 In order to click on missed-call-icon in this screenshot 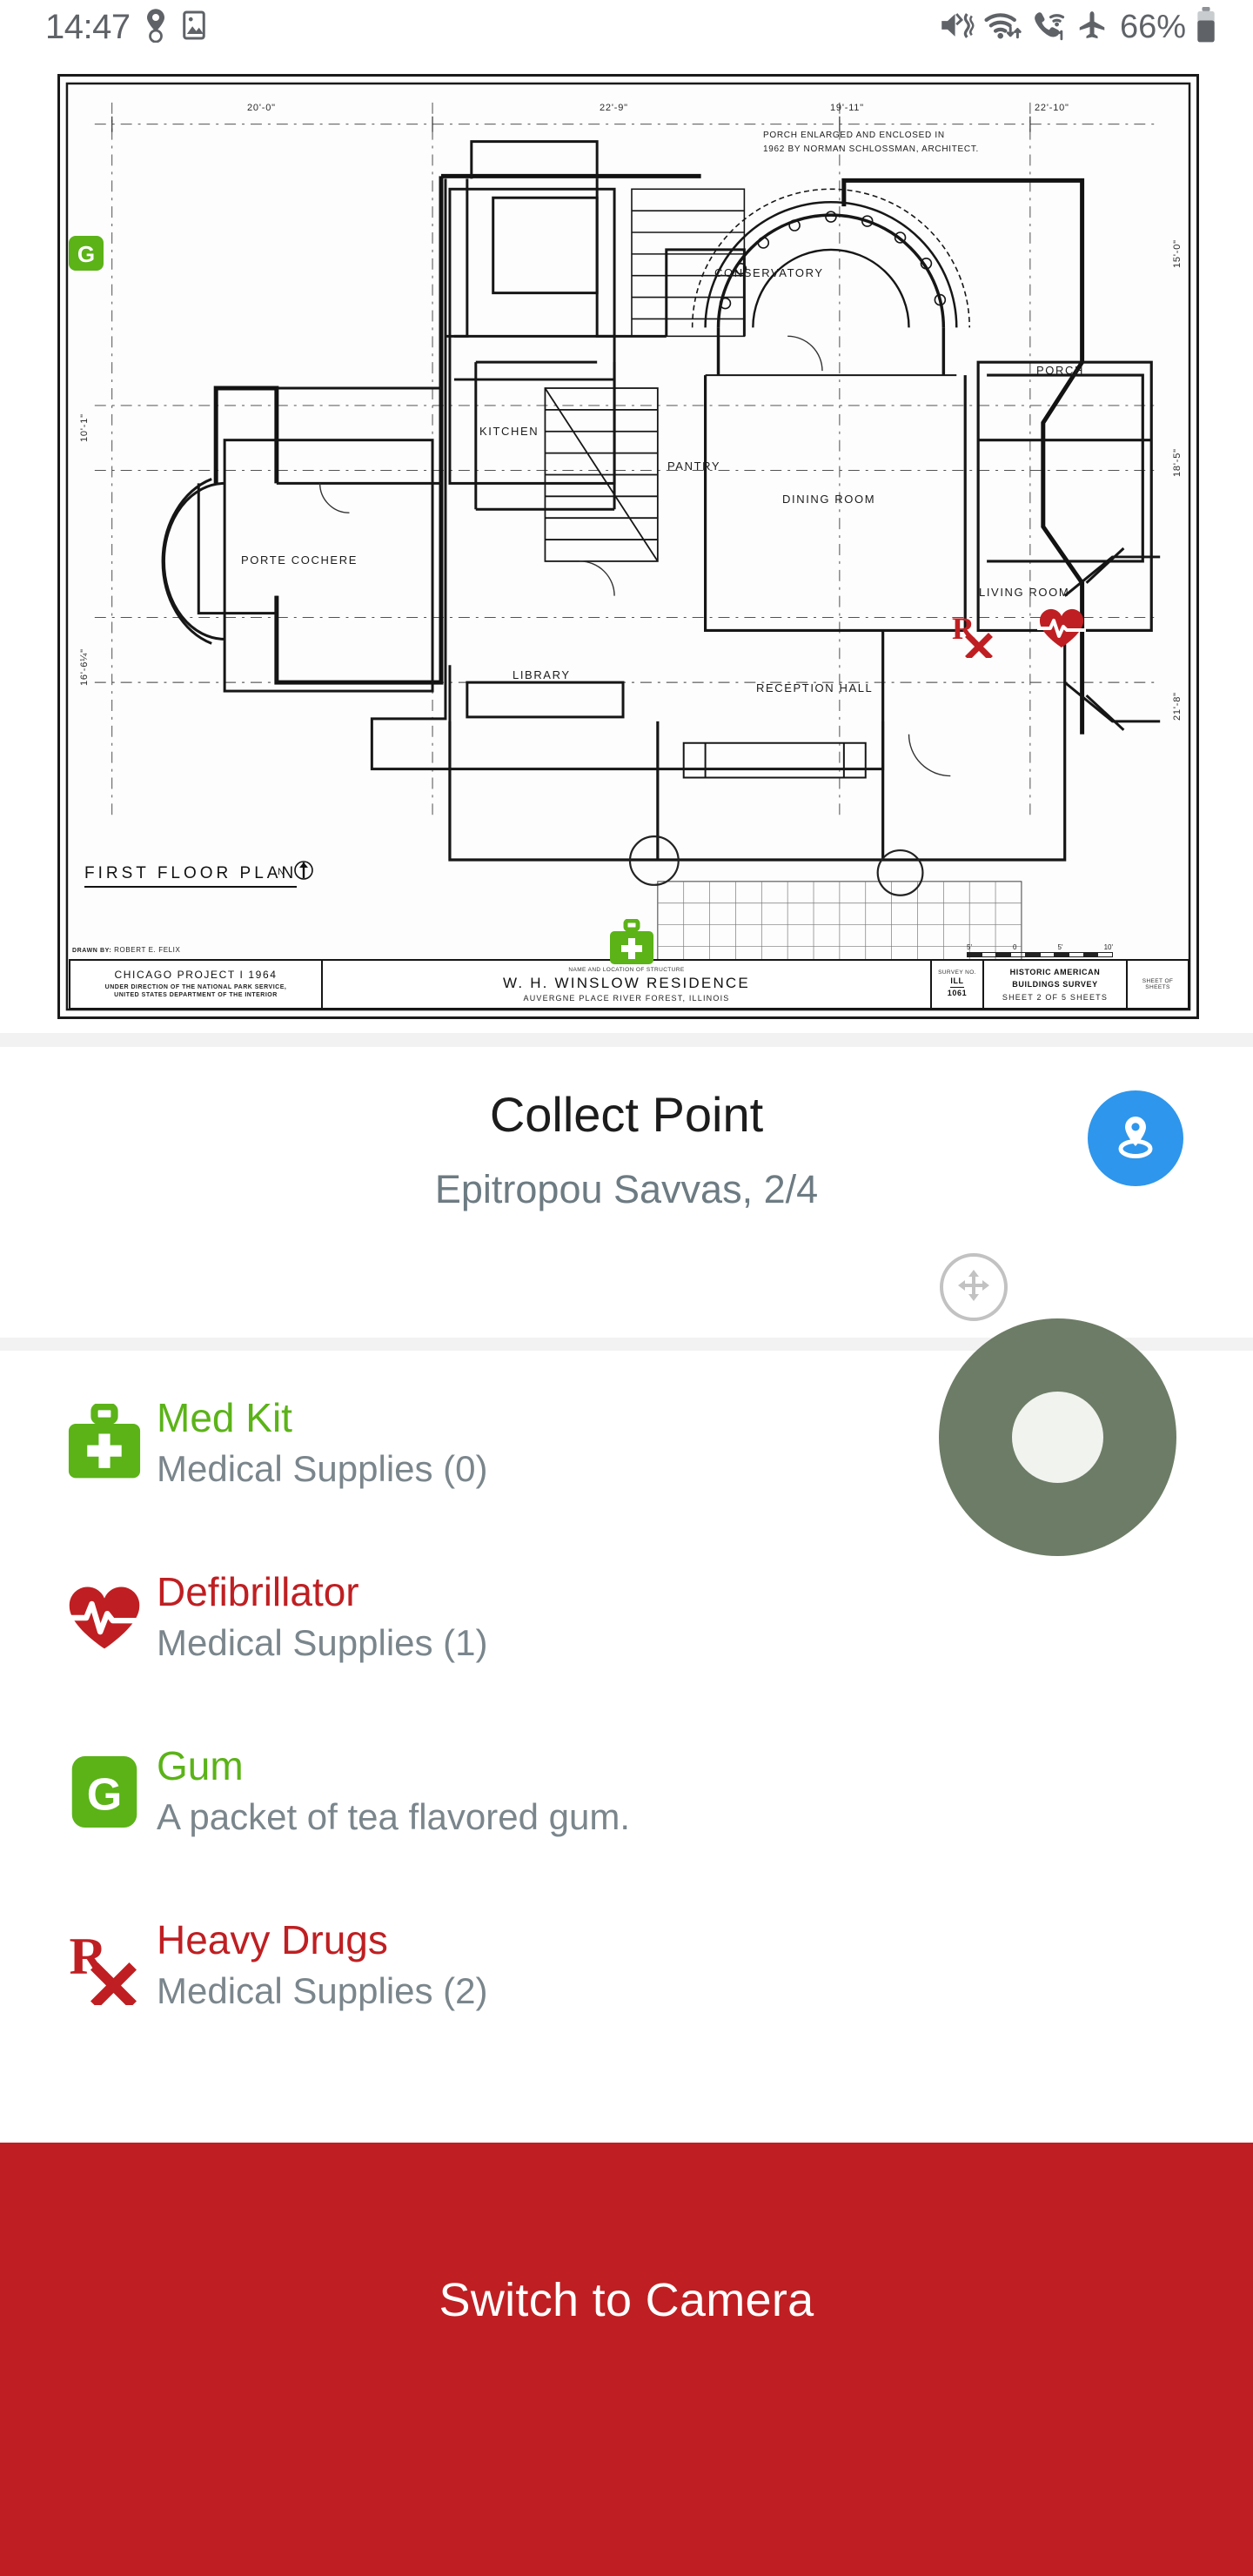, I will do `click(1049, 27)`.